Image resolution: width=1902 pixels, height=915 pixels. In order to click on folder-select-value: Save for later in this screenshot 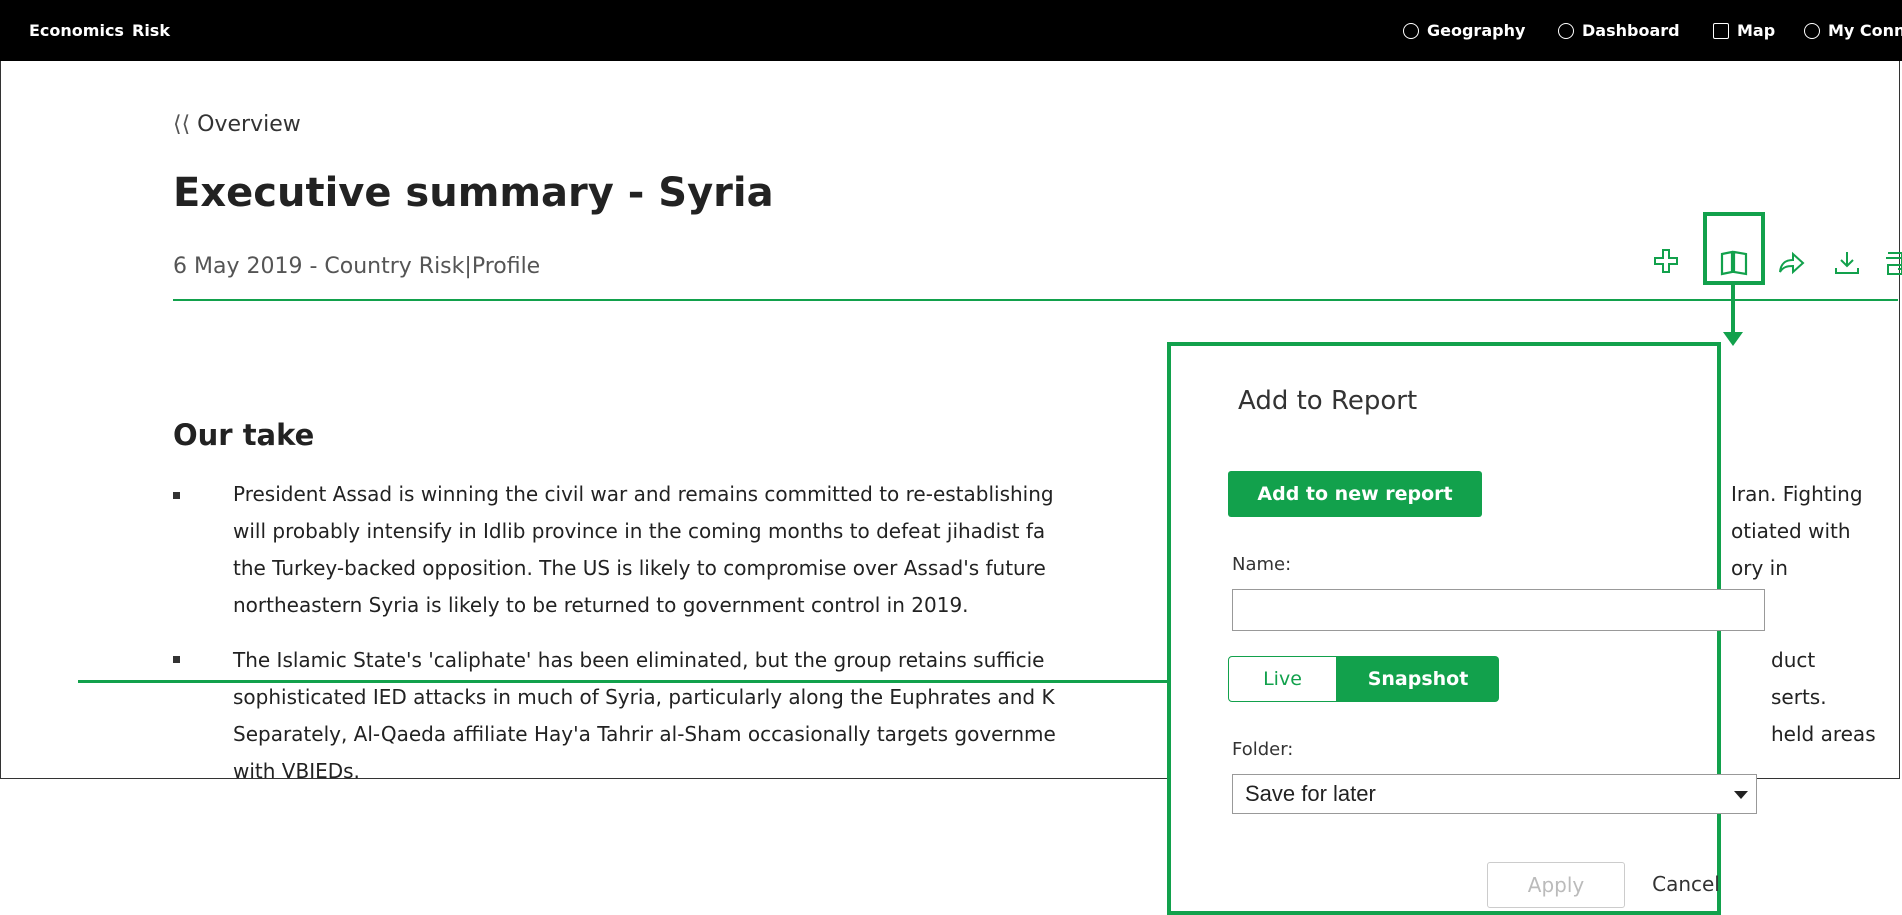, I will do `click(1310, 793)`.